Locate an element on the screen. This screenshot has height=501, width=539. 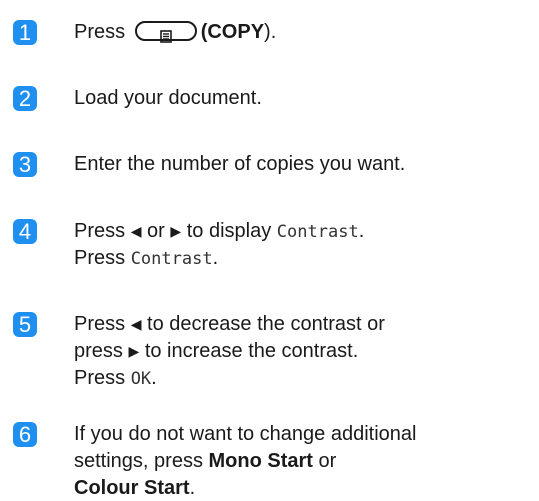
step-text-line-1: Press ◀ to decrease the contrast or is located at coordinates (303, 325).